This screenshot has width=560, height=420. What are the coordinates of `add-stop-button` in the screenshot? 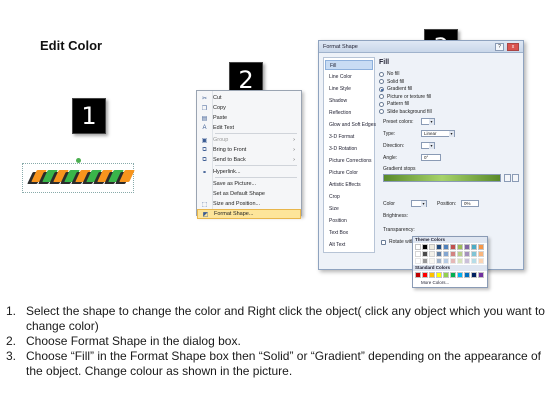 It's located at (507, 178).